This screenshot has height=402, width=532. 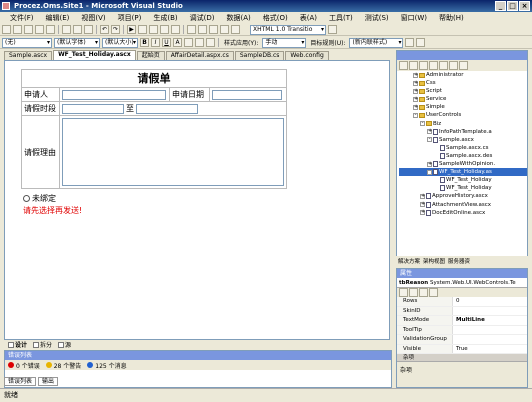 What do you see at coordinates (463, 140) in the screenshot?
I see `tree-item: - Sample.ascx` at bounding box center [463, 140].